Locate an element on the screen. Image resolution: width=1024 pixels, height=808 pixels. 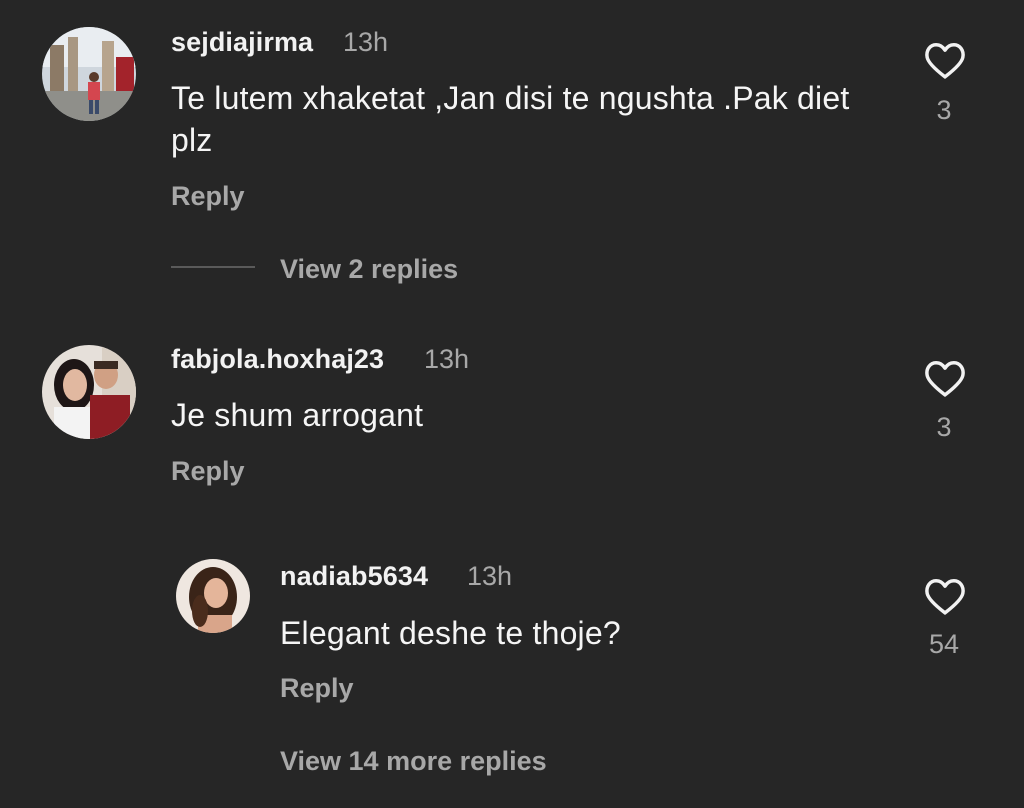
username: nadiab5634 is located at coordinates (354, 576).